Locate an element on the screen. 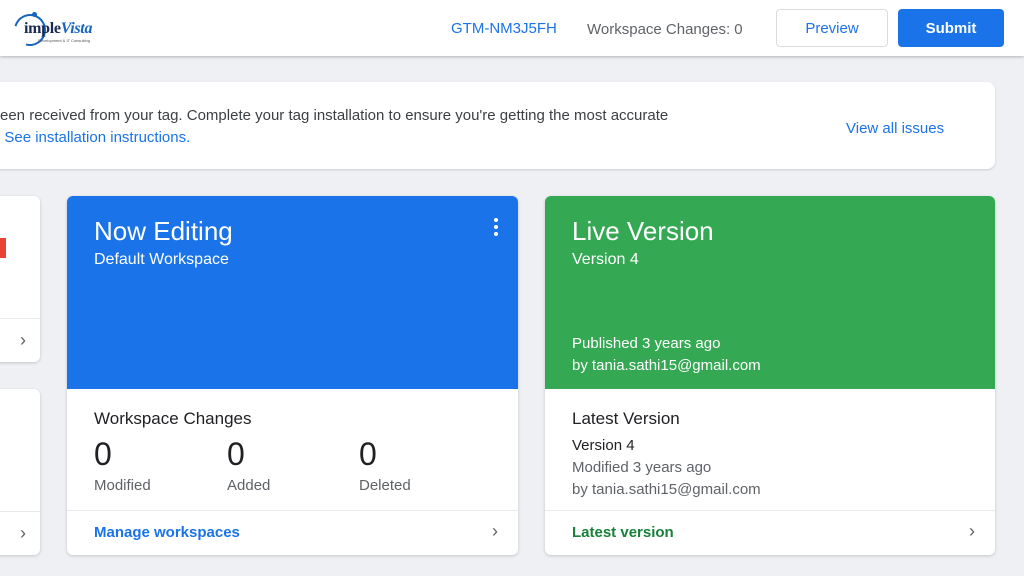 The width and height of the screenshot is (1024, 576). workspace-changes-count: Workspace Changes: 0 is located at coordinates (665, 29).